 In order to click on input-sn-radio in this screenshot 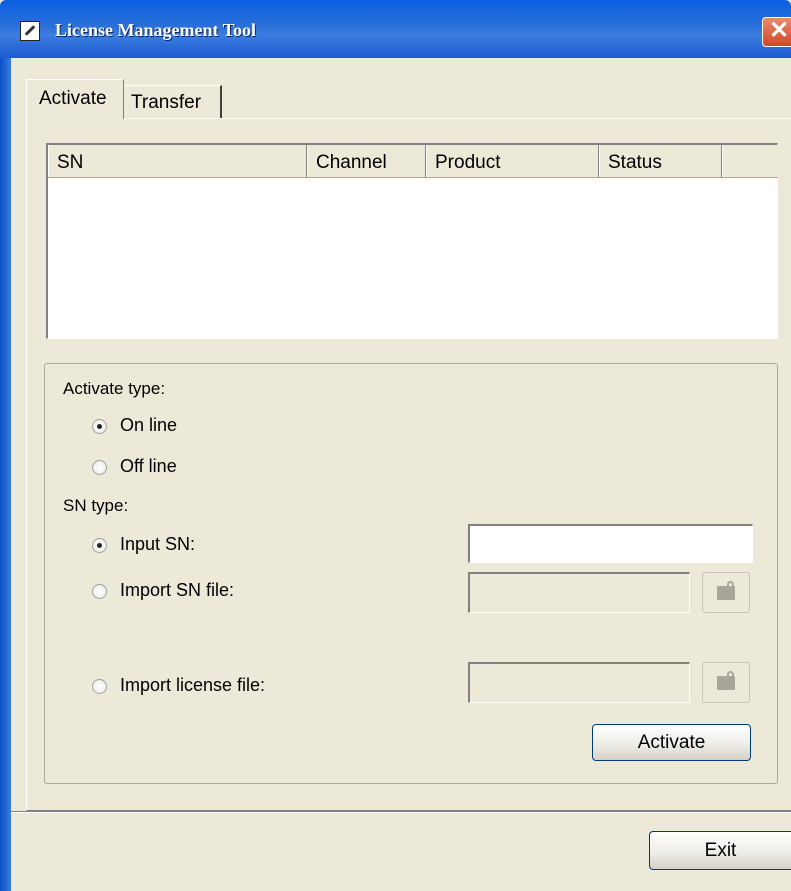, I will do `click(99, 545)`.